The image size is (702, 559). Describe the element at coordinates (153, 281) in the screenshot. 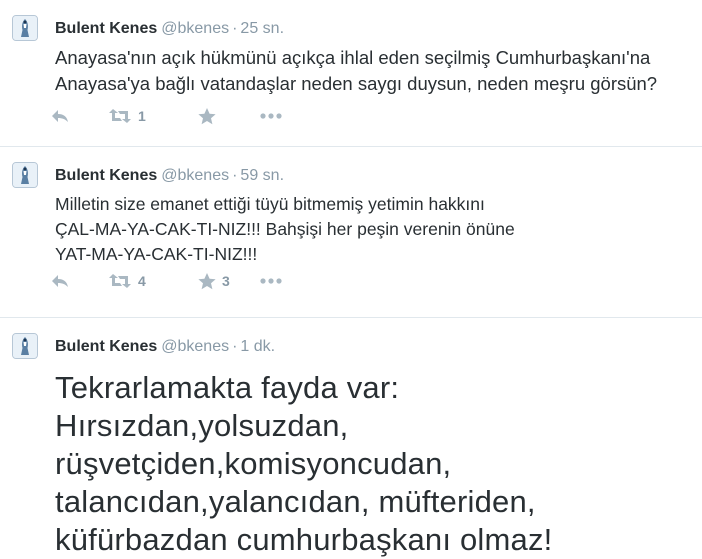

I see `retweet-button: 4` at that location.